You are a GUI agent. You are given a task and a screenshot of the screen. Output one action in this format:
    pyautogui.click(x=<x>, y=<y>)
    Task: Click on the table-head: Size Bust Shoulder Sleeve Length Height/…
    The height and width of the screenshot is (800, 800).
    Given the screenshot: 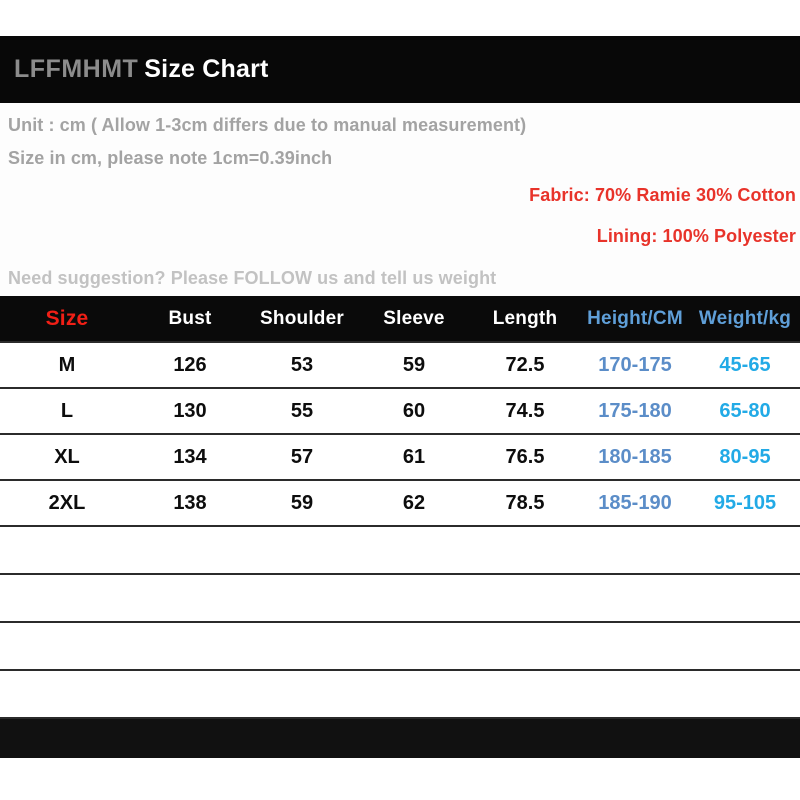 What is the action you would take?
    pyautogui.click(x=400, y=319)
    